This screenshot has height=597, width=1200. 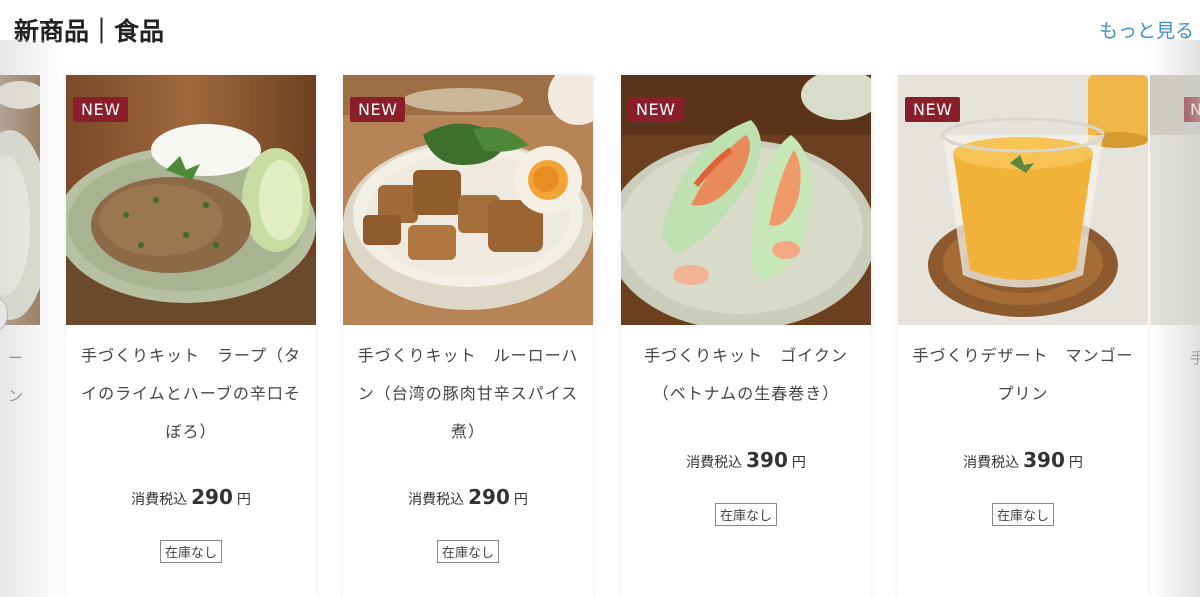 I want to click on product-name: 手づくりキット ルーローハン（台湾の豚肉甘辛スパイス煮）, so click(x=468, y=394).